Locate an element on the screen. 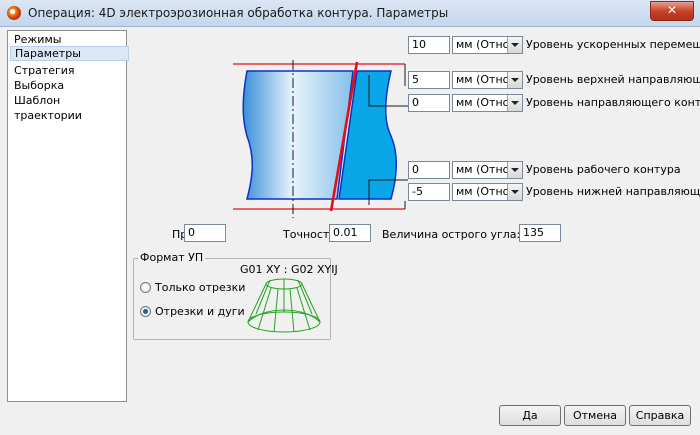 Image resolution: width=700 pixels, height=435 pixels. work-contour-label: Уровень рабочего контура is located at coordinates (603, 169).